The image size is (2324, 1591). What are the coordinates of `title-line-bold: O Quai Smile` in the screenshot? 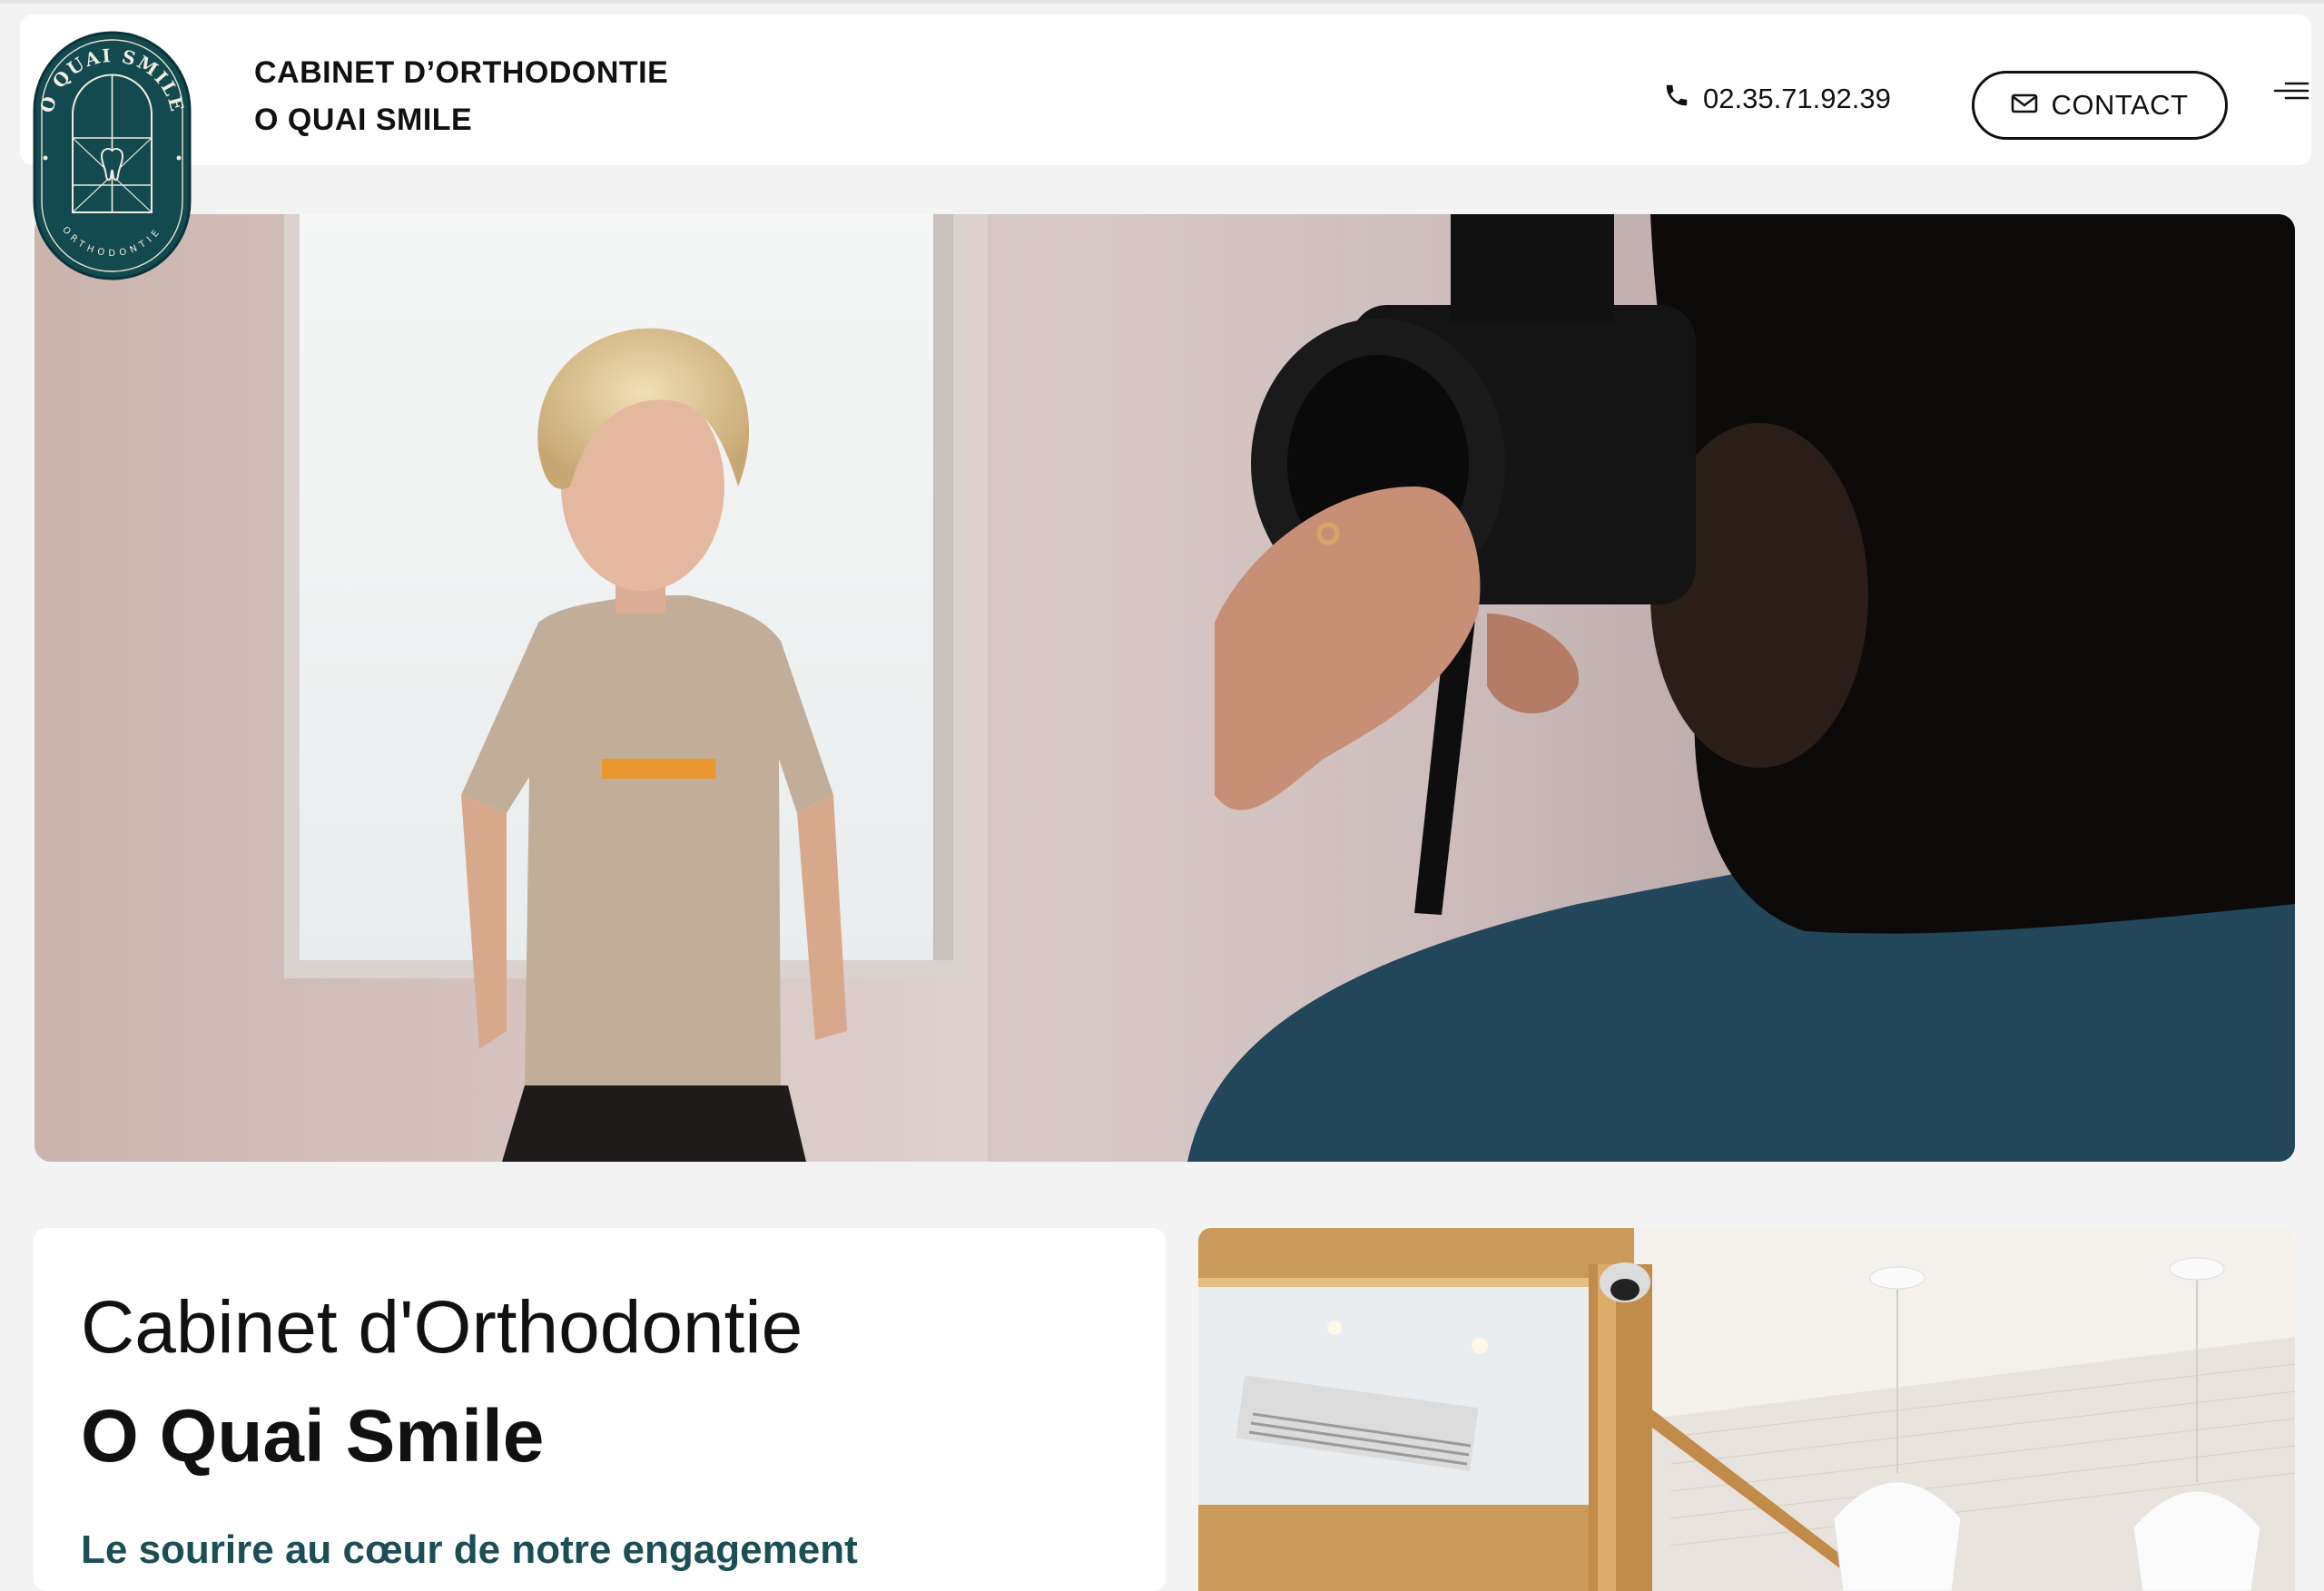 It's located at (313, 1437).